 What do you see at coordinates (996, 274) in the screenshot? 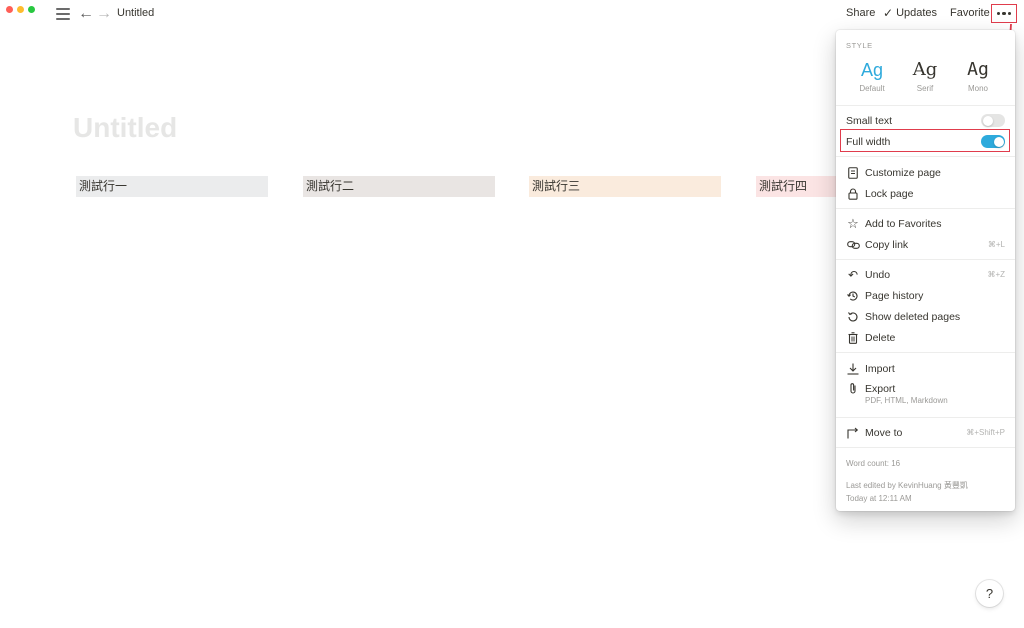
I see `undo-shortcut: ⌘+Z` at bounding box center [996, 274].